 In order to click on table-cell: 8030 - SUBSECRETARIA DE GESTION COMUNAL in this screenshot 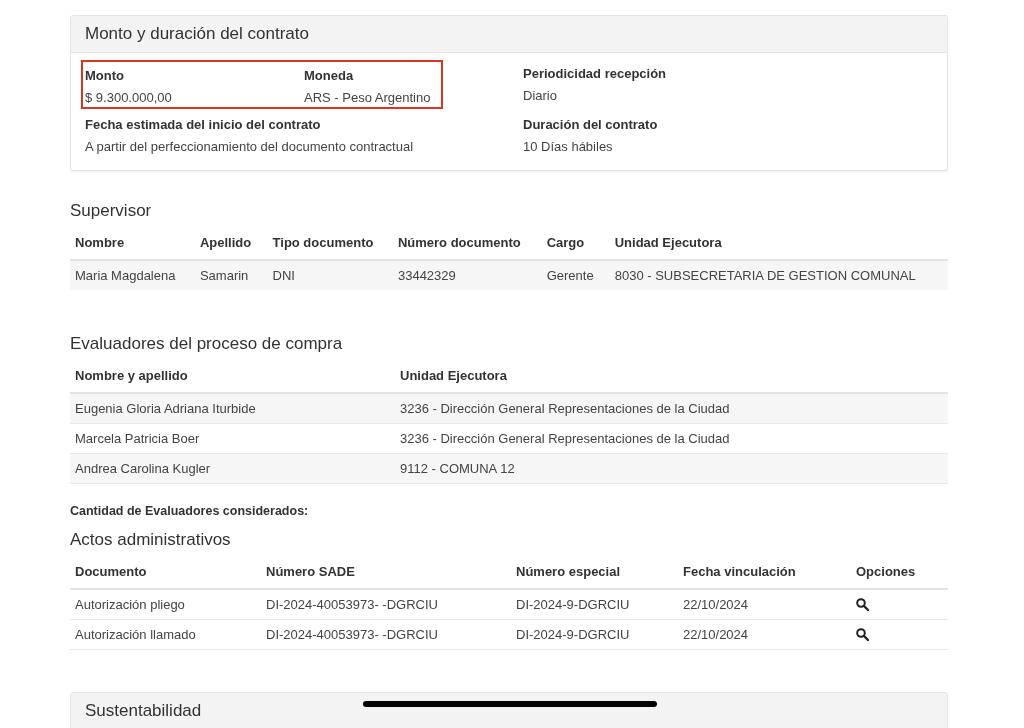, I will do `click(778, 275)`.